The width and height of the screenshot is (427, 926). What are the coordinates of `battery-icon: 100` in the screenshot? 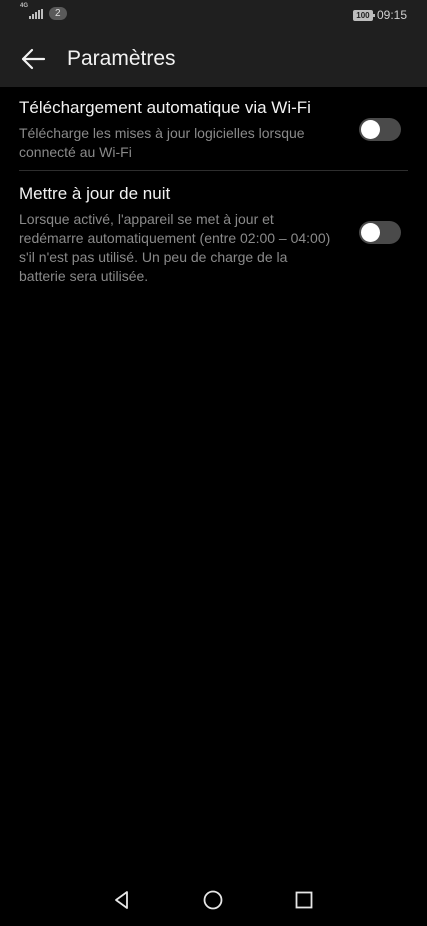 It's located at (363, 15).